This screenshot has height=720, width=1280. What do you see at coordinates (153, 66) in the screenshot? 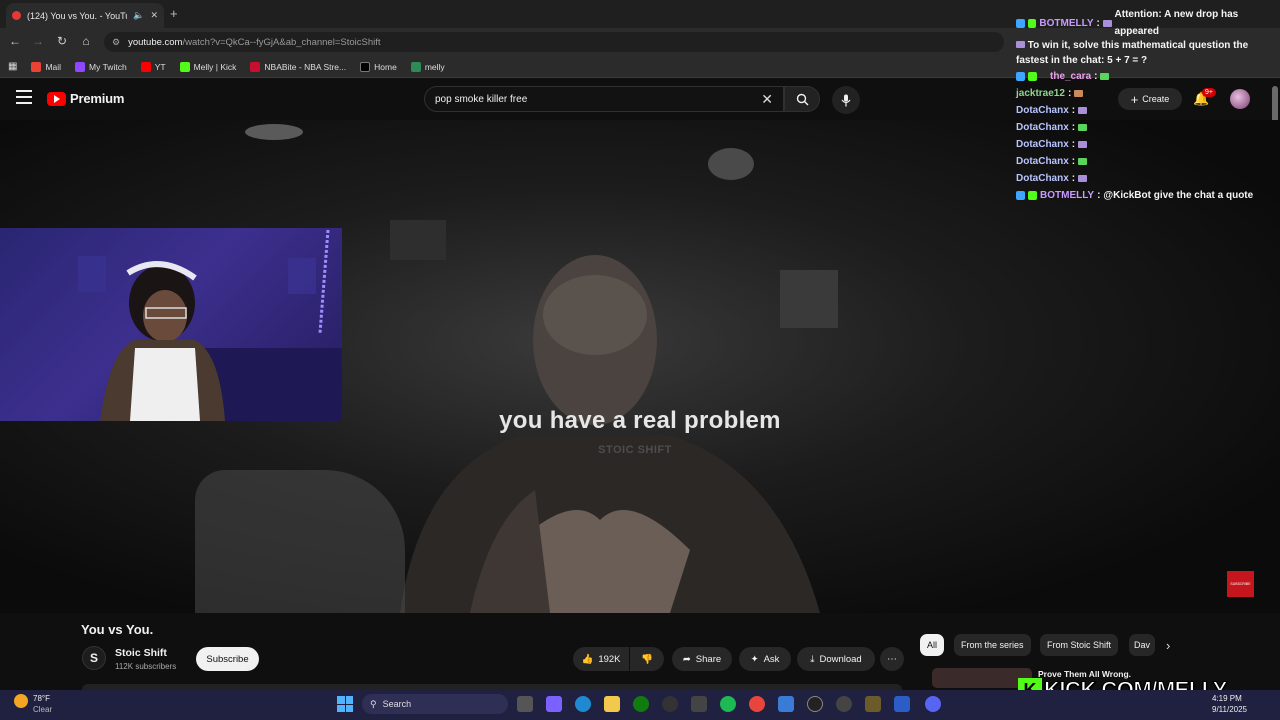
I see `bookmark-yt: YT` at bounding box center [153, 66].